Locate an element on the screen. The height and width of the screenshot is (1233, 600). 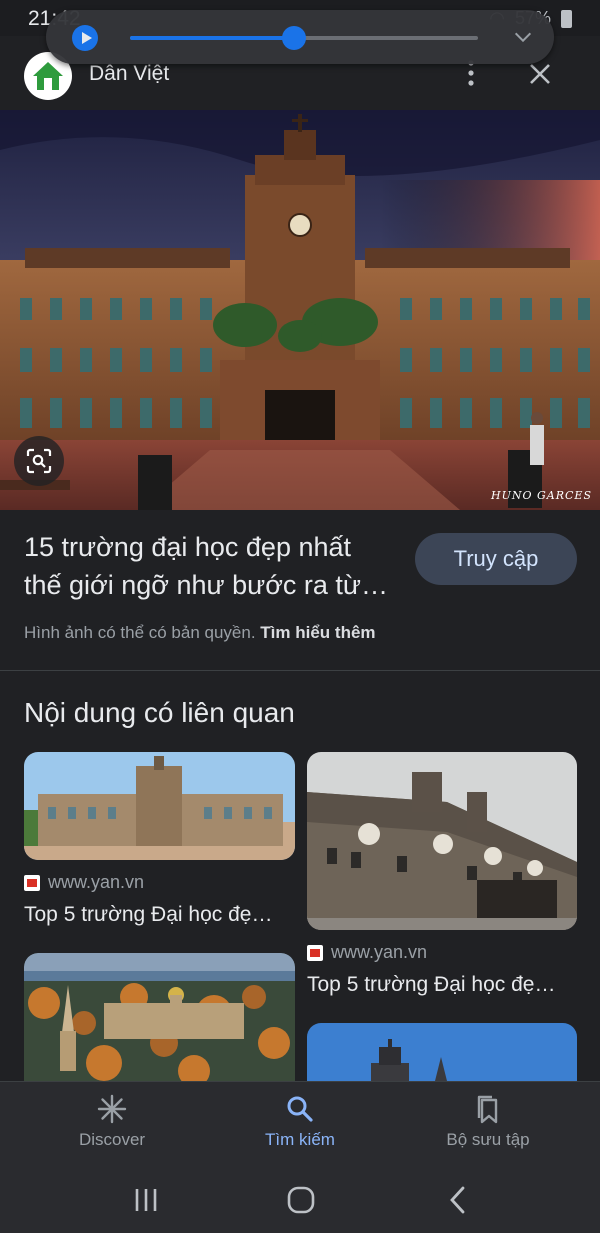
search-icon is located at coordinates (300, 1109).